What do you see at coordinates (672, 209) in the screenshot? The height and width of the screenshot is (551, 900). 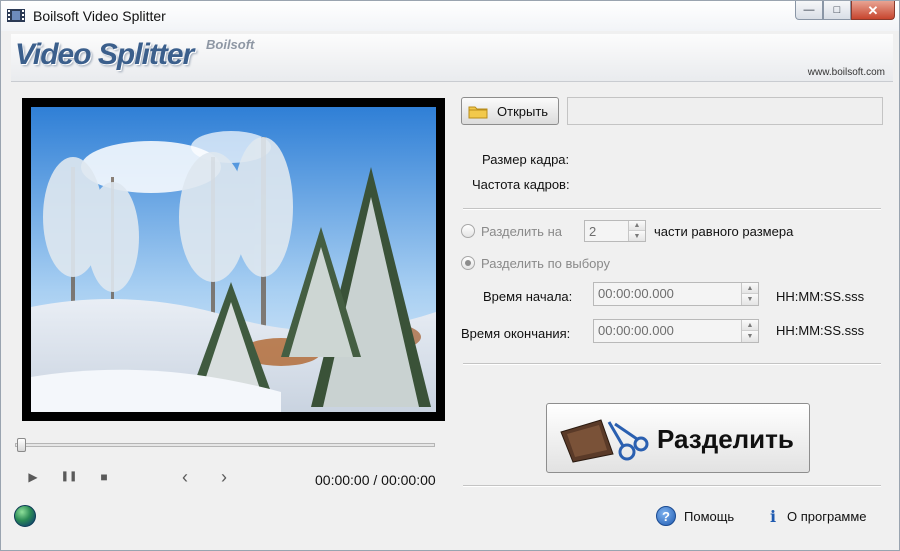 I see `divider-top` at bounding box center [672, 209].